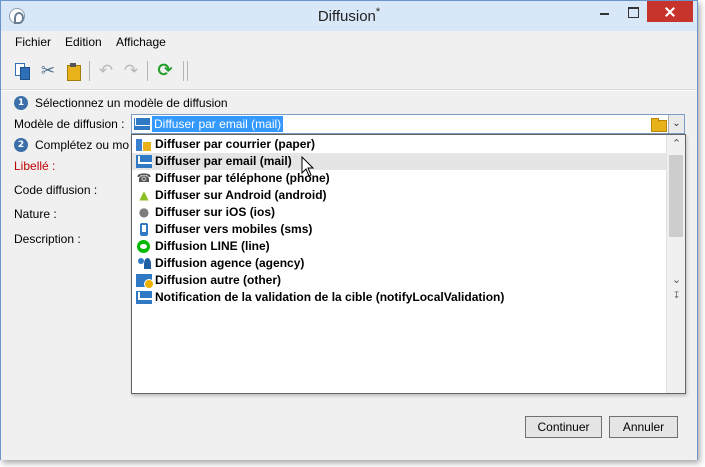  Describe the element at coordinates (73, 71) in the screenshot. I see `paste-icon` at that location.